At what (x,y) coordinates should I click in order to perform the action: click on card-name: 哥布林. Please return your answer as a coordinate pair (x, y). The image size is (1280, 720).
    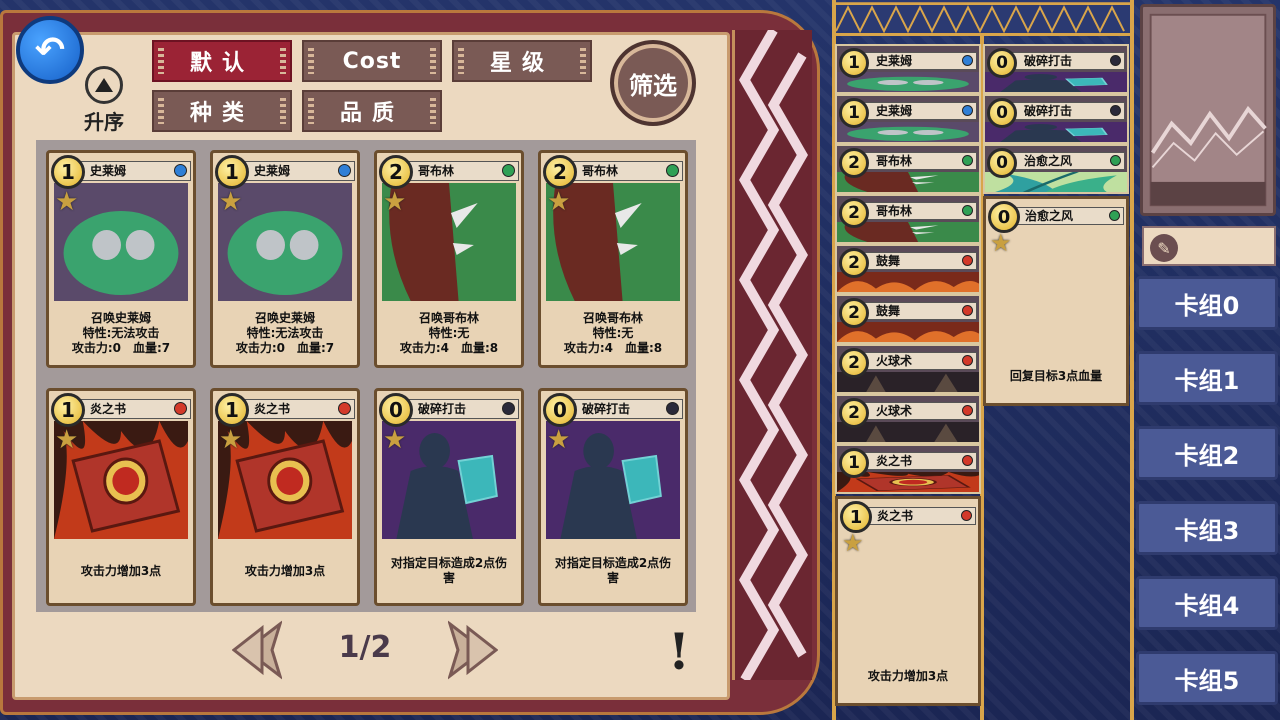
    Looking at the image, I should click on (920, 211).